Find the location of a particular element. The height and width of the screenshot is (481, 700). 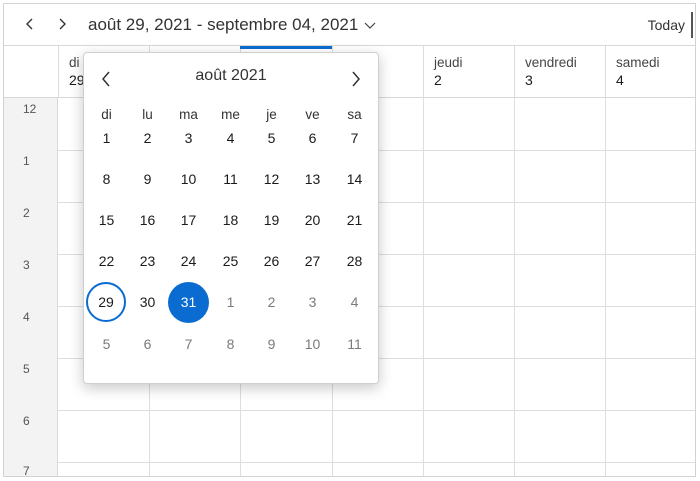

time-gutter: 12 1 2 3 4 5 6 7 is located at coordinates (31, 287).